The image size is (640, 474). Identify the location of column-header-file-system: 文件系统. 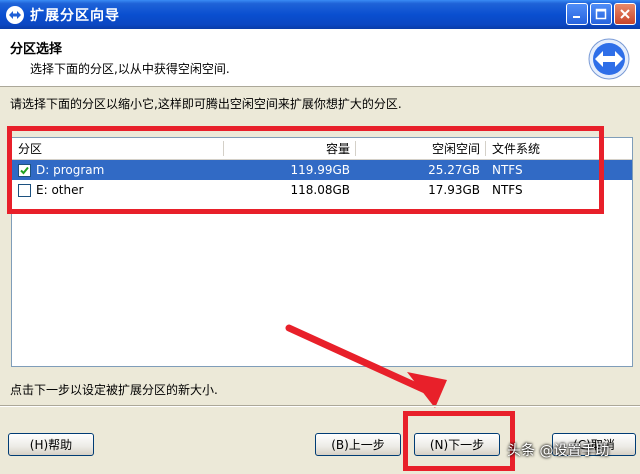
(559, 148).